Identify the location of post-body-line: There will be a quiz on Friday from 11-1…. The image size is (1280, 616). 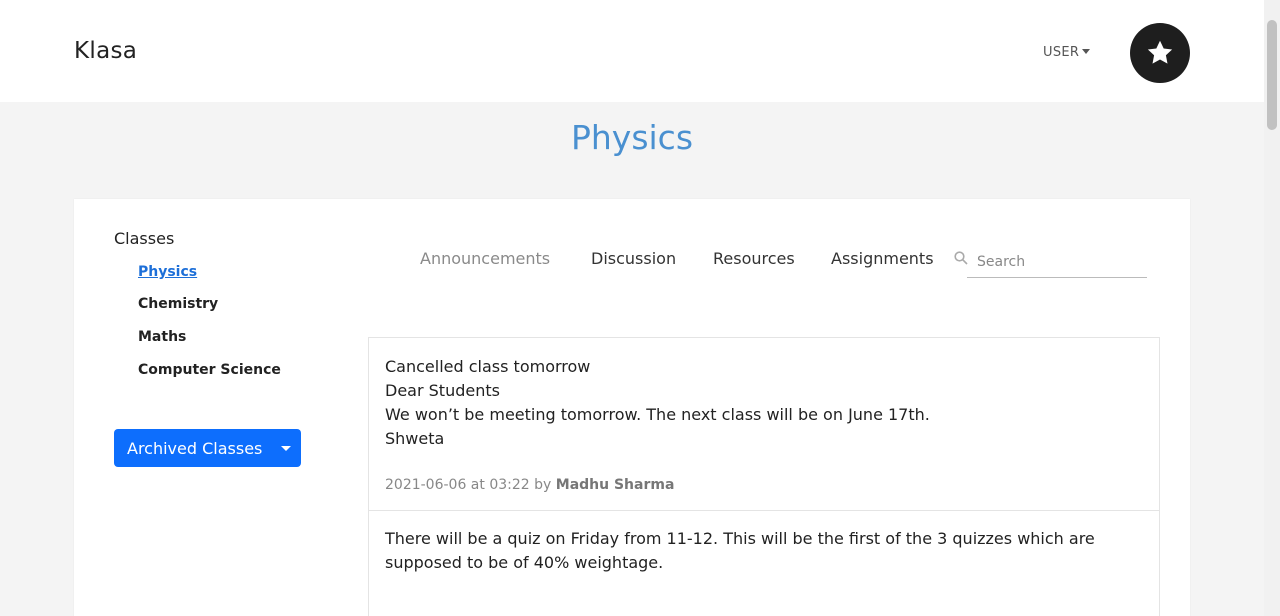
(740, 538).